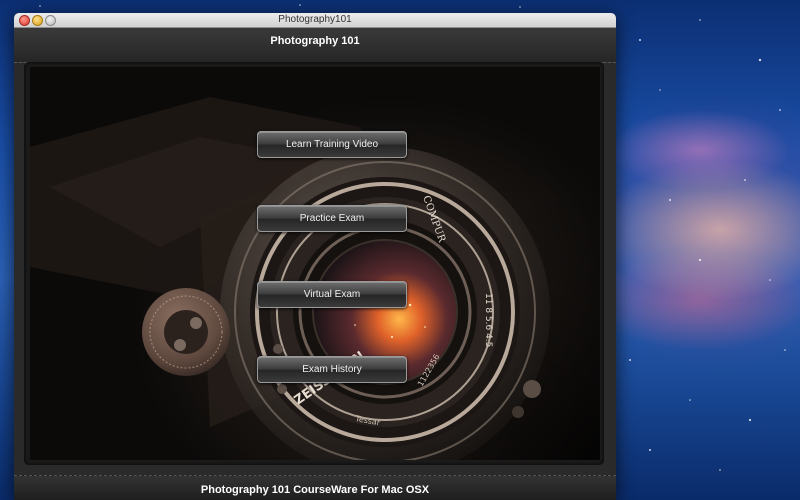 Image resolution: width=800 pixels, height=500 pixels. What do you see at coordinates (315, 41) in the screenshot?
I see `page-title: Photography 101` at bounding box center [315, 41].